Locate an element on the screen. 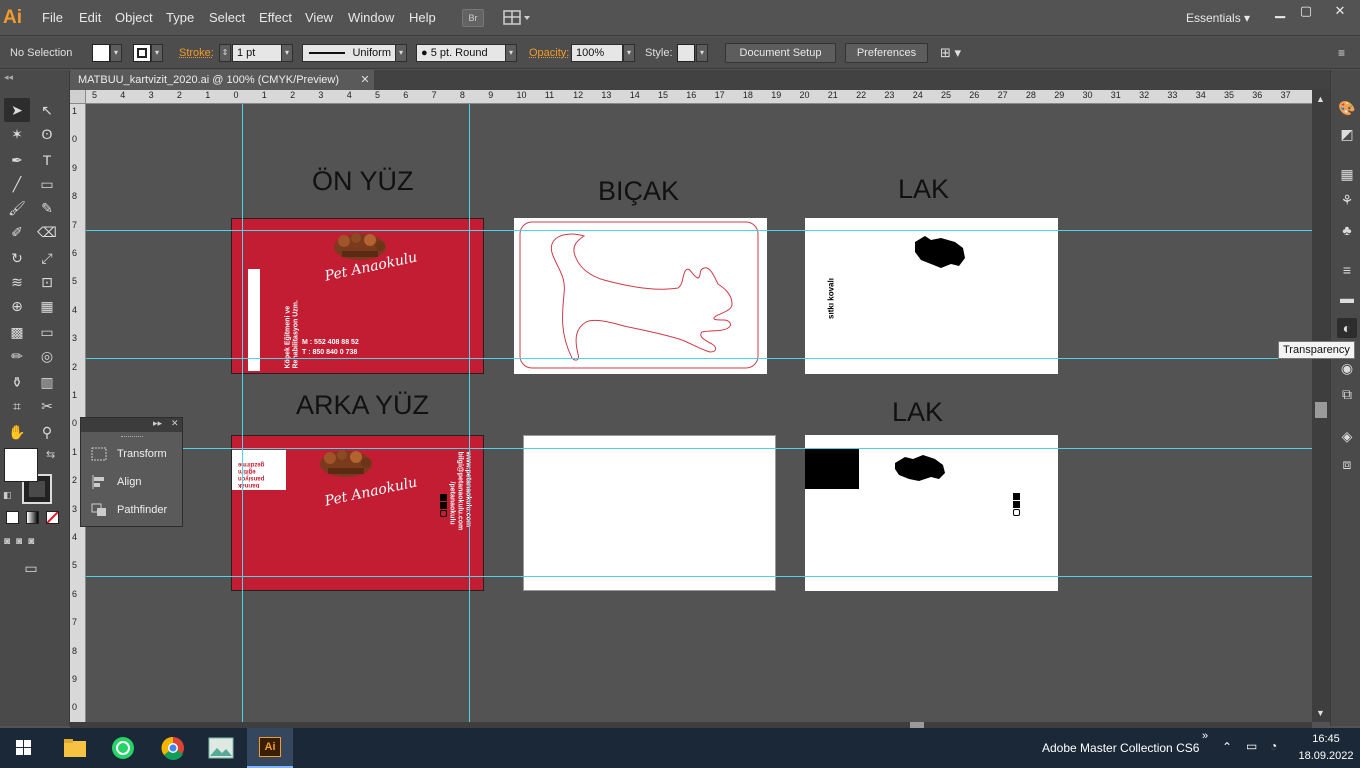  blend-tool-icon: ◎ is located at coordinates (47, 356).